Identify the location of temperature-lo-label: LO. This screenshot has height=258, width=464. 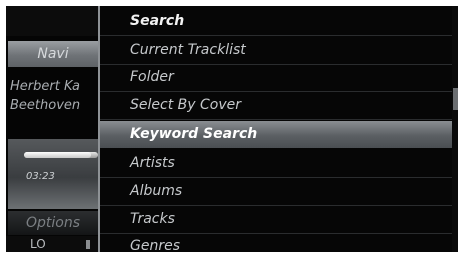
(38, 244).